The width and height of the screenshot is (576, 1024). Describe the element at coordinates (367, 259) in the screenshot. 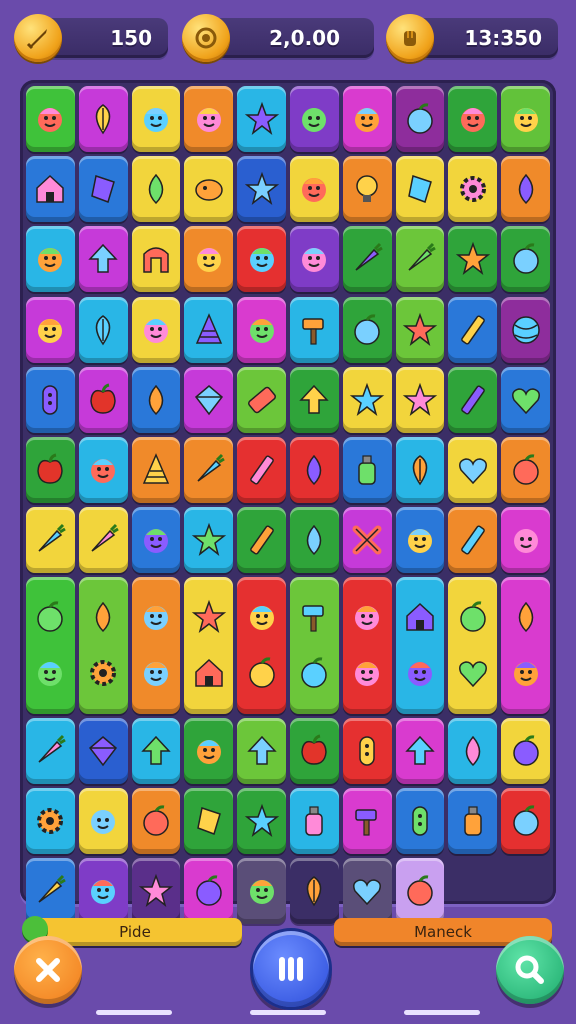

I see `tile-r2-c6` at that location.